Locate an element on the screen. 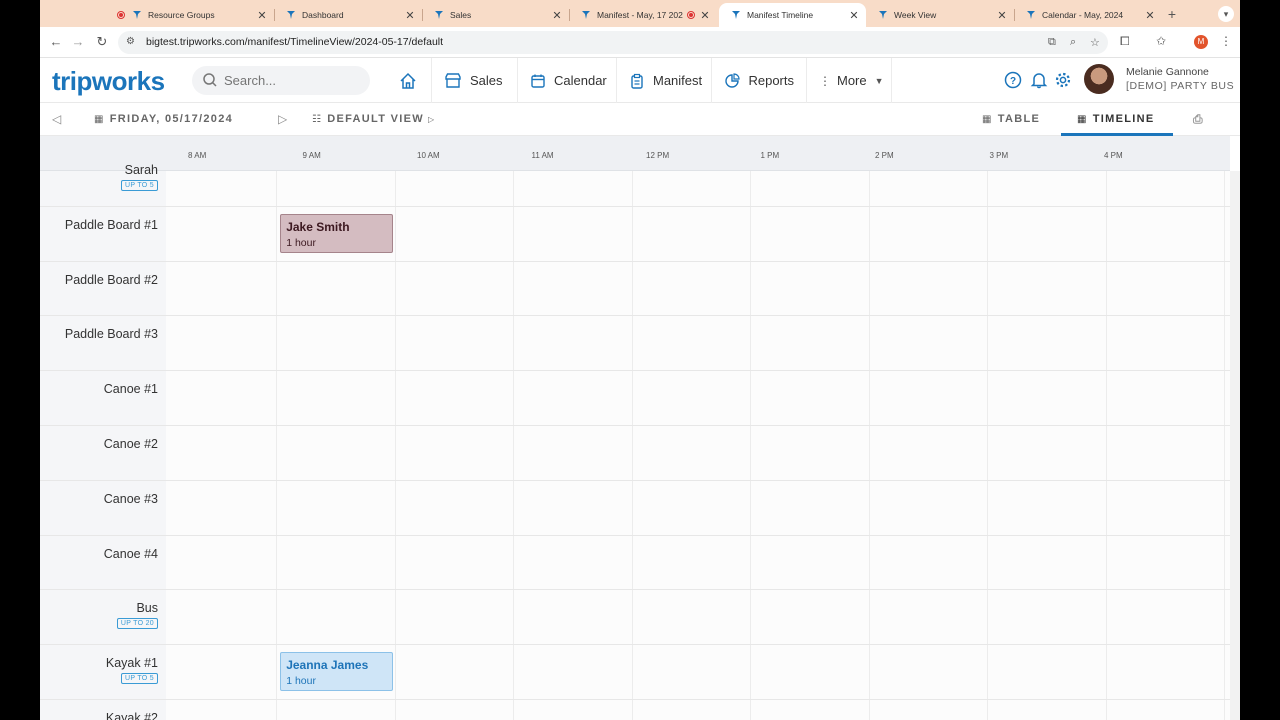 This screenshot has width=1280, height=720. time-label: 4 PM is located at coordinates (1113, 155).